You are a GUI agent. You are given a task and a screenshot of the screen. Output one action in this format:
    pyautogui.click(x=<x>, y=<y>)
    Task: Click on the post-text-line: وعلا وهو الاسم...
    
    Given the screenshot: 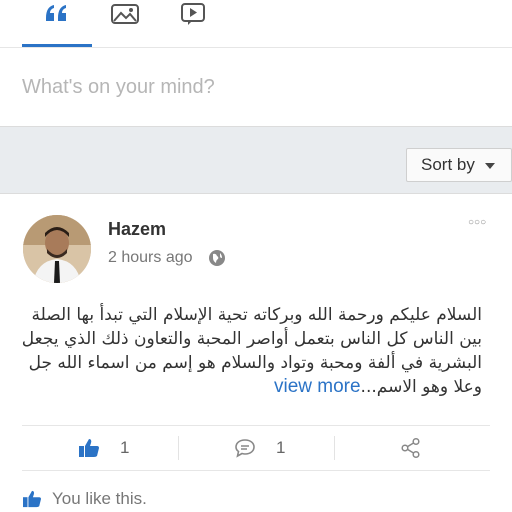 What is the action you would take?
    pyautogui.click(x=421, y=387)
    